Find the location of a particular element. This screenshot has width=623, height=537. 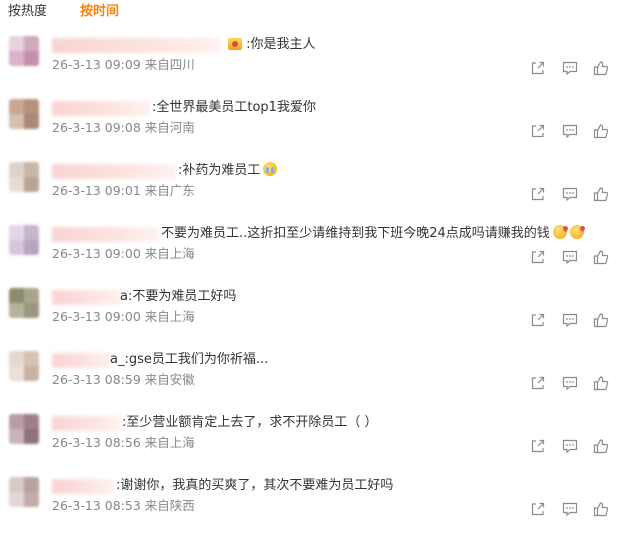

comment-meta: 26-3-13 08:59 来自安徽 is located at coordinates (123, 380).